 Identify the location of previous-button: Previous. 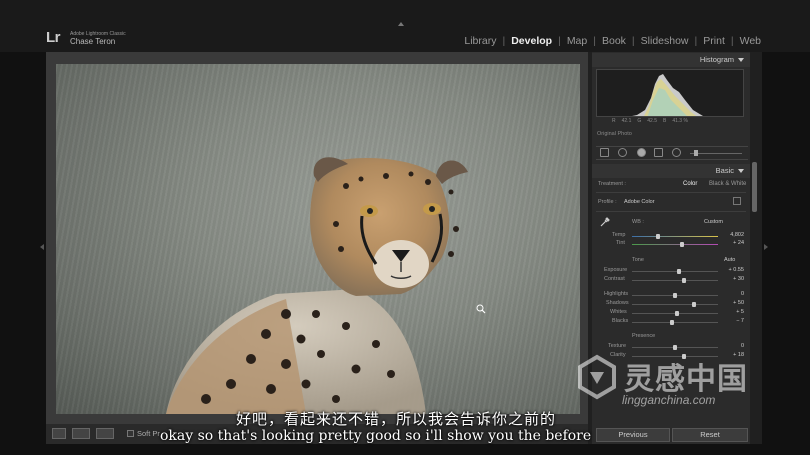
(633, 435).